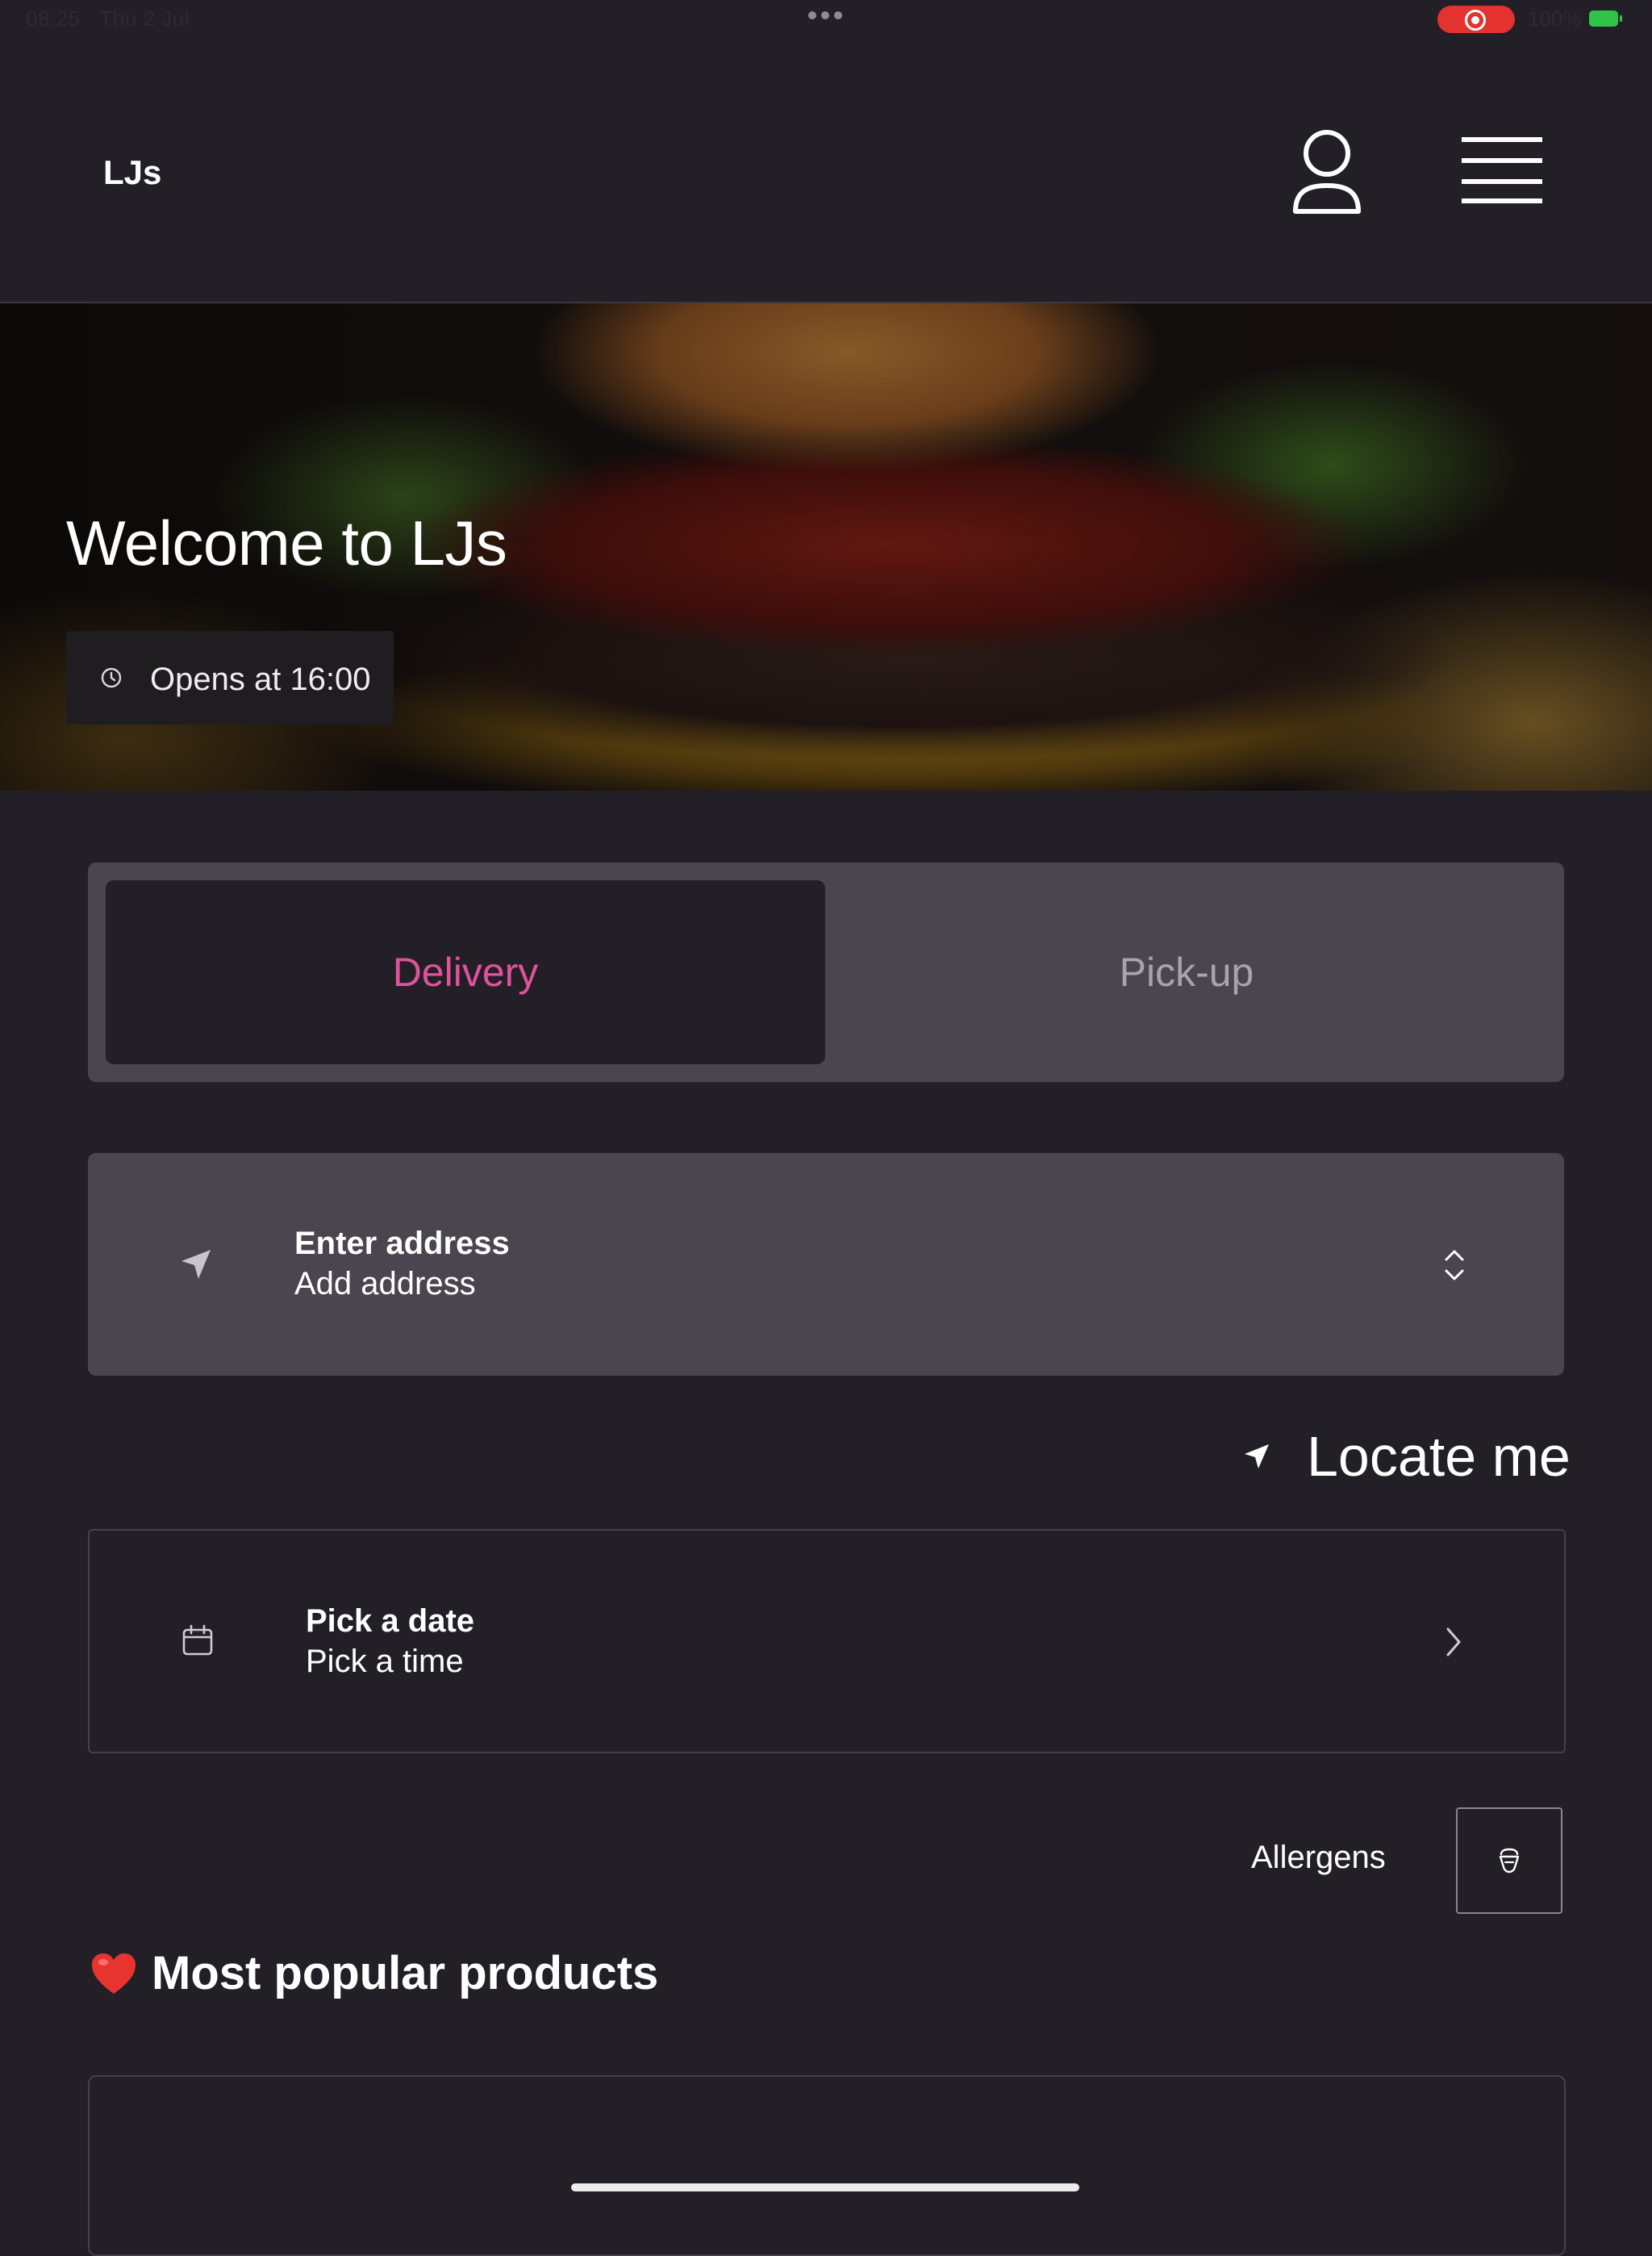 The image size is (1652, 2256). I want to click on opening-hours-badge: Opens at 16:00, so click(230, 678).